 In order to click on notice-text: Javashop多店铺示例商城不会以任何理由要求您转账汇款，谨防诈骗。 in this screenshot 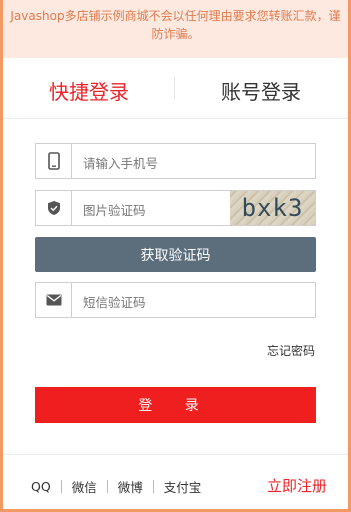, I will do `click(175, 25)`.